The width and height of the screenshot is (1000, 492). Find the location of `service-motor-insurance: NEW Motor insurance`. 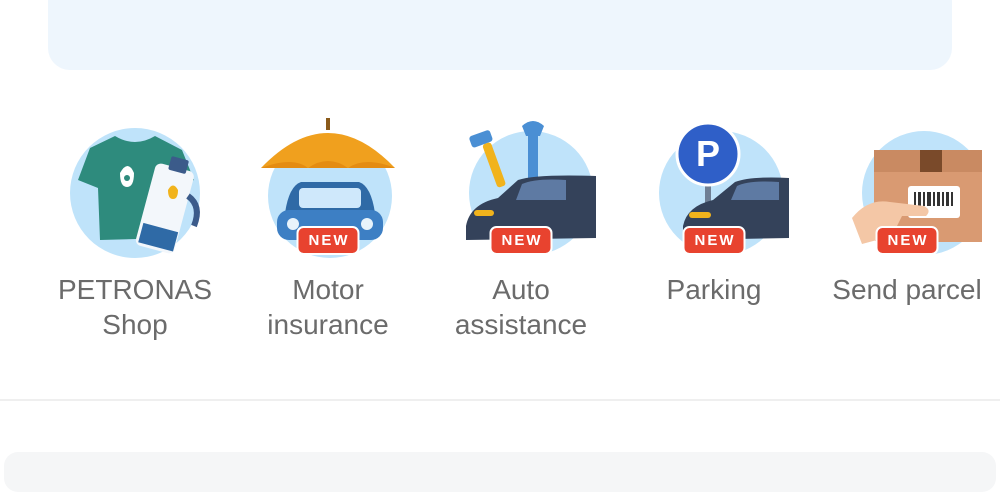

service-motor-insurance: NEW Motor insurance is located at coordinates (328, 230).